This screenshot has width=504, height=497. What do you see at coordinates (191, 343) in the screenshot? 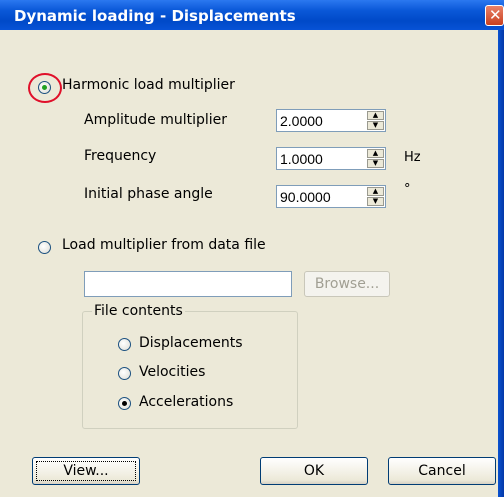
I see `displacements-label: Displacements` at bounding box center [191, 343].